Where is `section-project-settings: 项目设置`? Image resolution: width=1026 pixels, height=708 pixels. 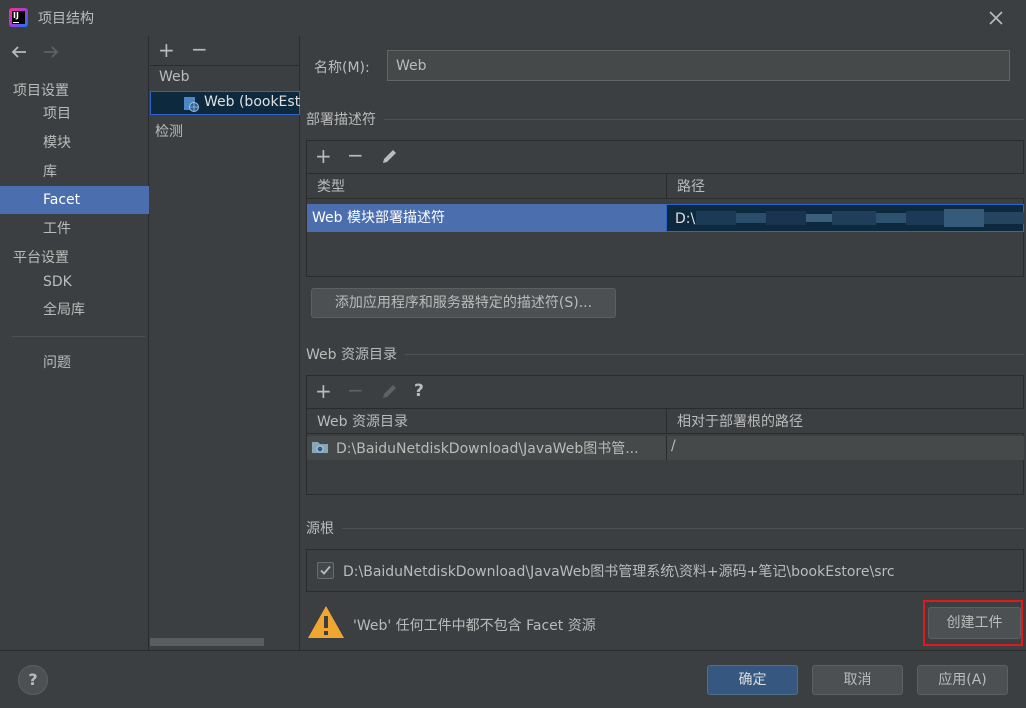
section-project-settings: 项目设置 is located at coordinates (41, 91).